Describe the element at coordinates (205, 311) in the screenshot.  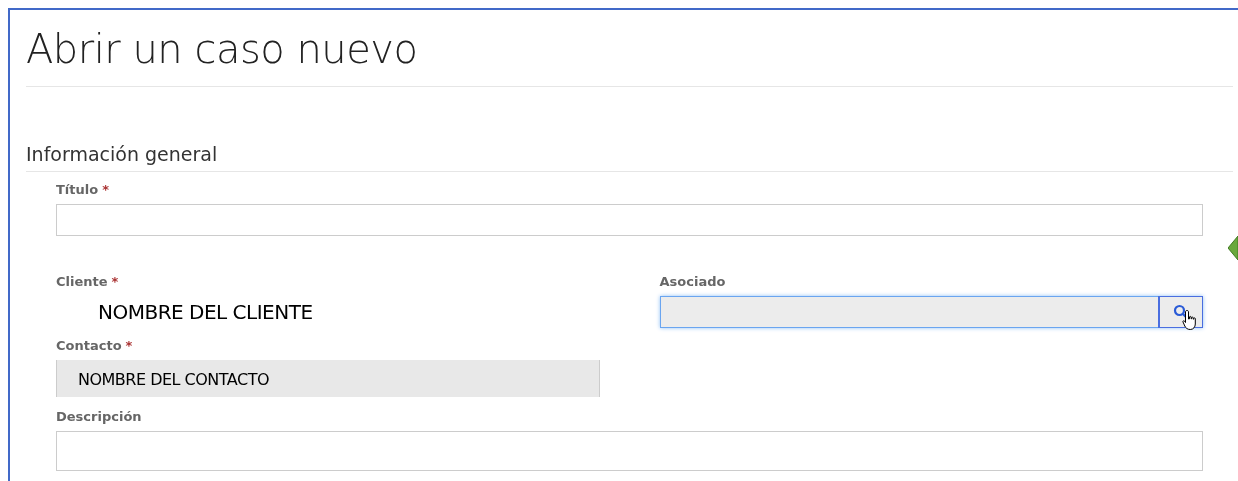
I see `field-value: NOMBRE DEL CLIENTE` at that location.